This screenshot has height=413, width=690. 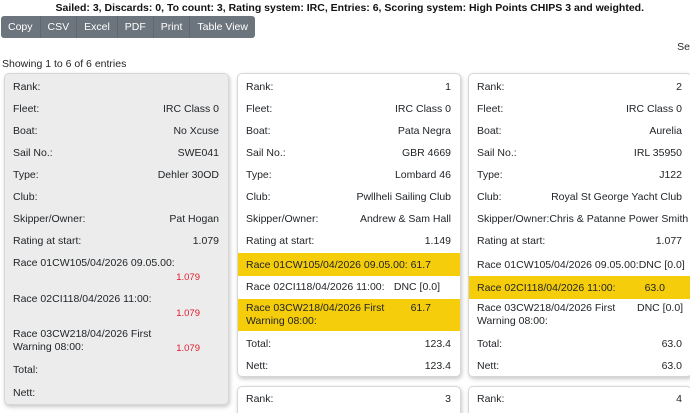 I want to click on rating-value: 1.077, so click(x=668, y=241).